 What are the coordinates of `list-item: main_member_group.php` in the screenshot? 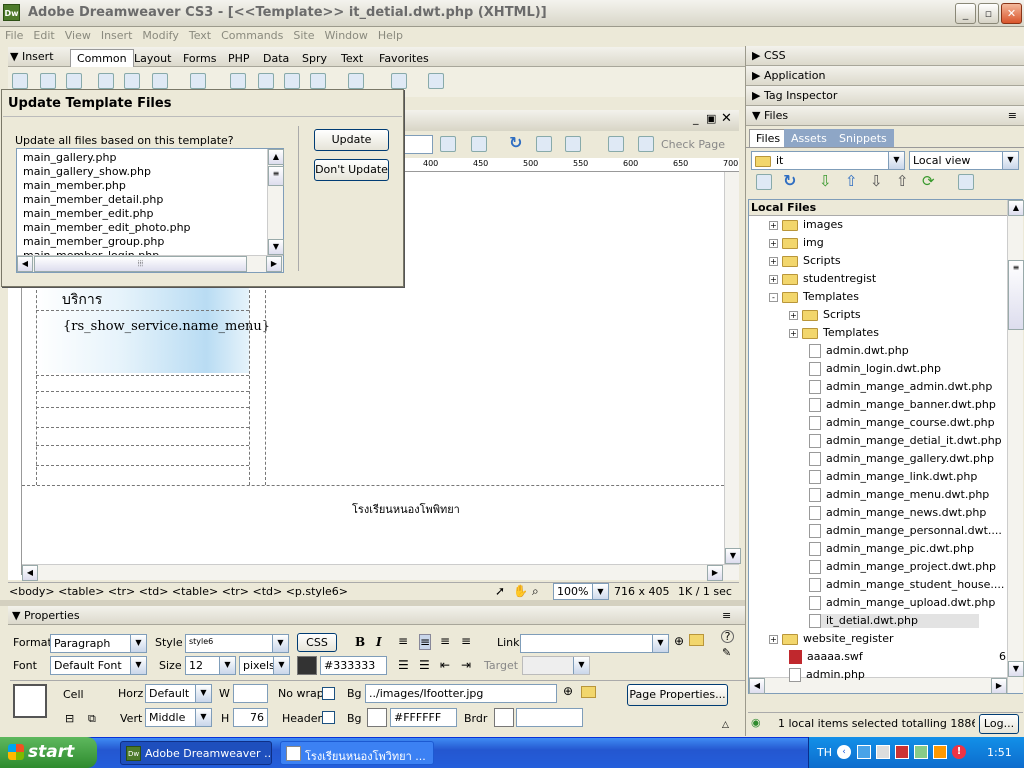 It's located at (93, 241).